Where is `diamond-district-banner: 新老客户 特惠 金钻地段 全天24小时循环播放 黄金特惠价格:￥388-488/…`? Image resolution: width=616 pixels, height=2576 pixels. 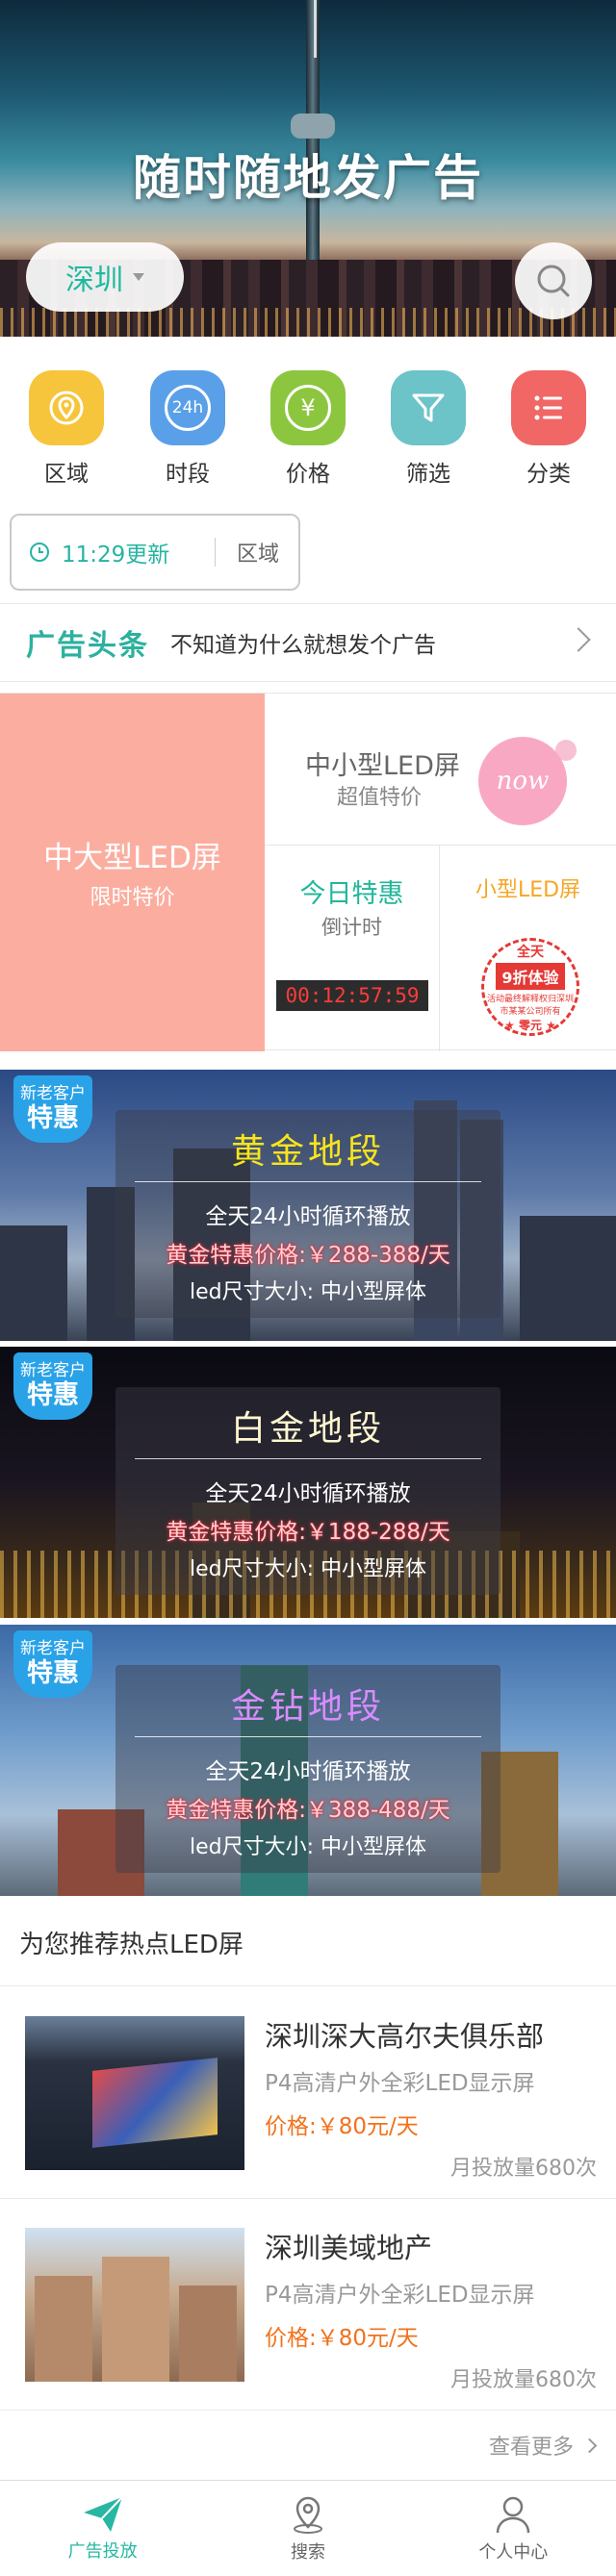
diamond-district-banner: 新老客户 特惠 金钻地段 全天24小时循环播放 黄金特惠价格:￥388-488/… is located at coordinates (308, 1760).